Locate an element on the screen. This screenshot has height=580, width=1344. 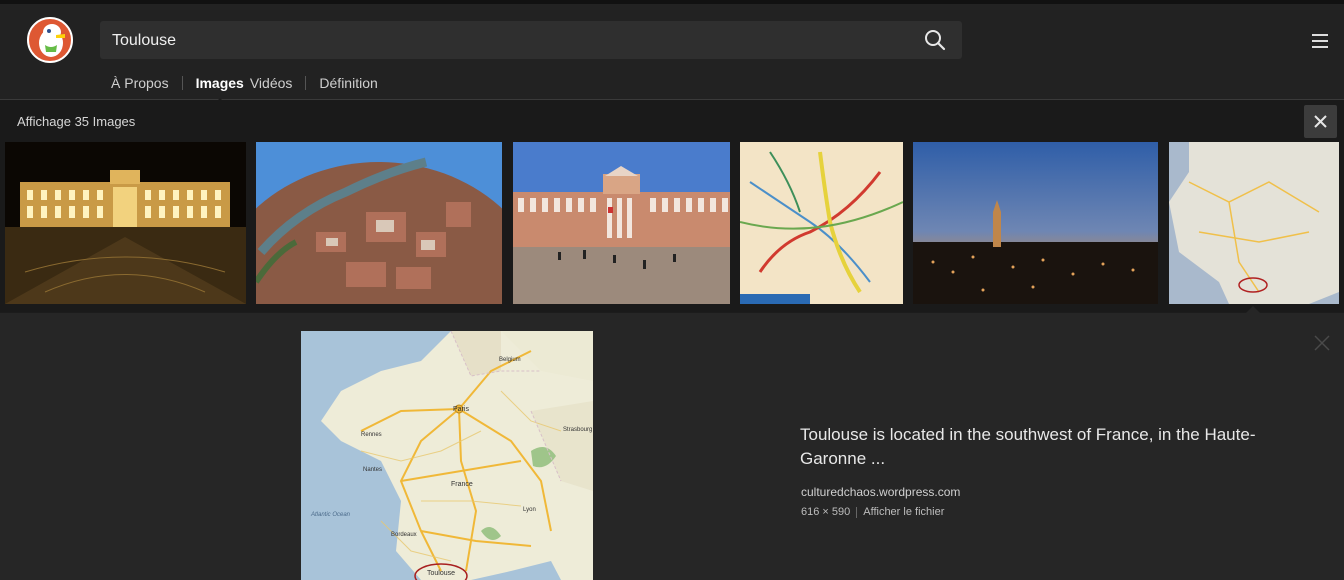
image-tile-capitole-day is located at coordinates (621, 223).